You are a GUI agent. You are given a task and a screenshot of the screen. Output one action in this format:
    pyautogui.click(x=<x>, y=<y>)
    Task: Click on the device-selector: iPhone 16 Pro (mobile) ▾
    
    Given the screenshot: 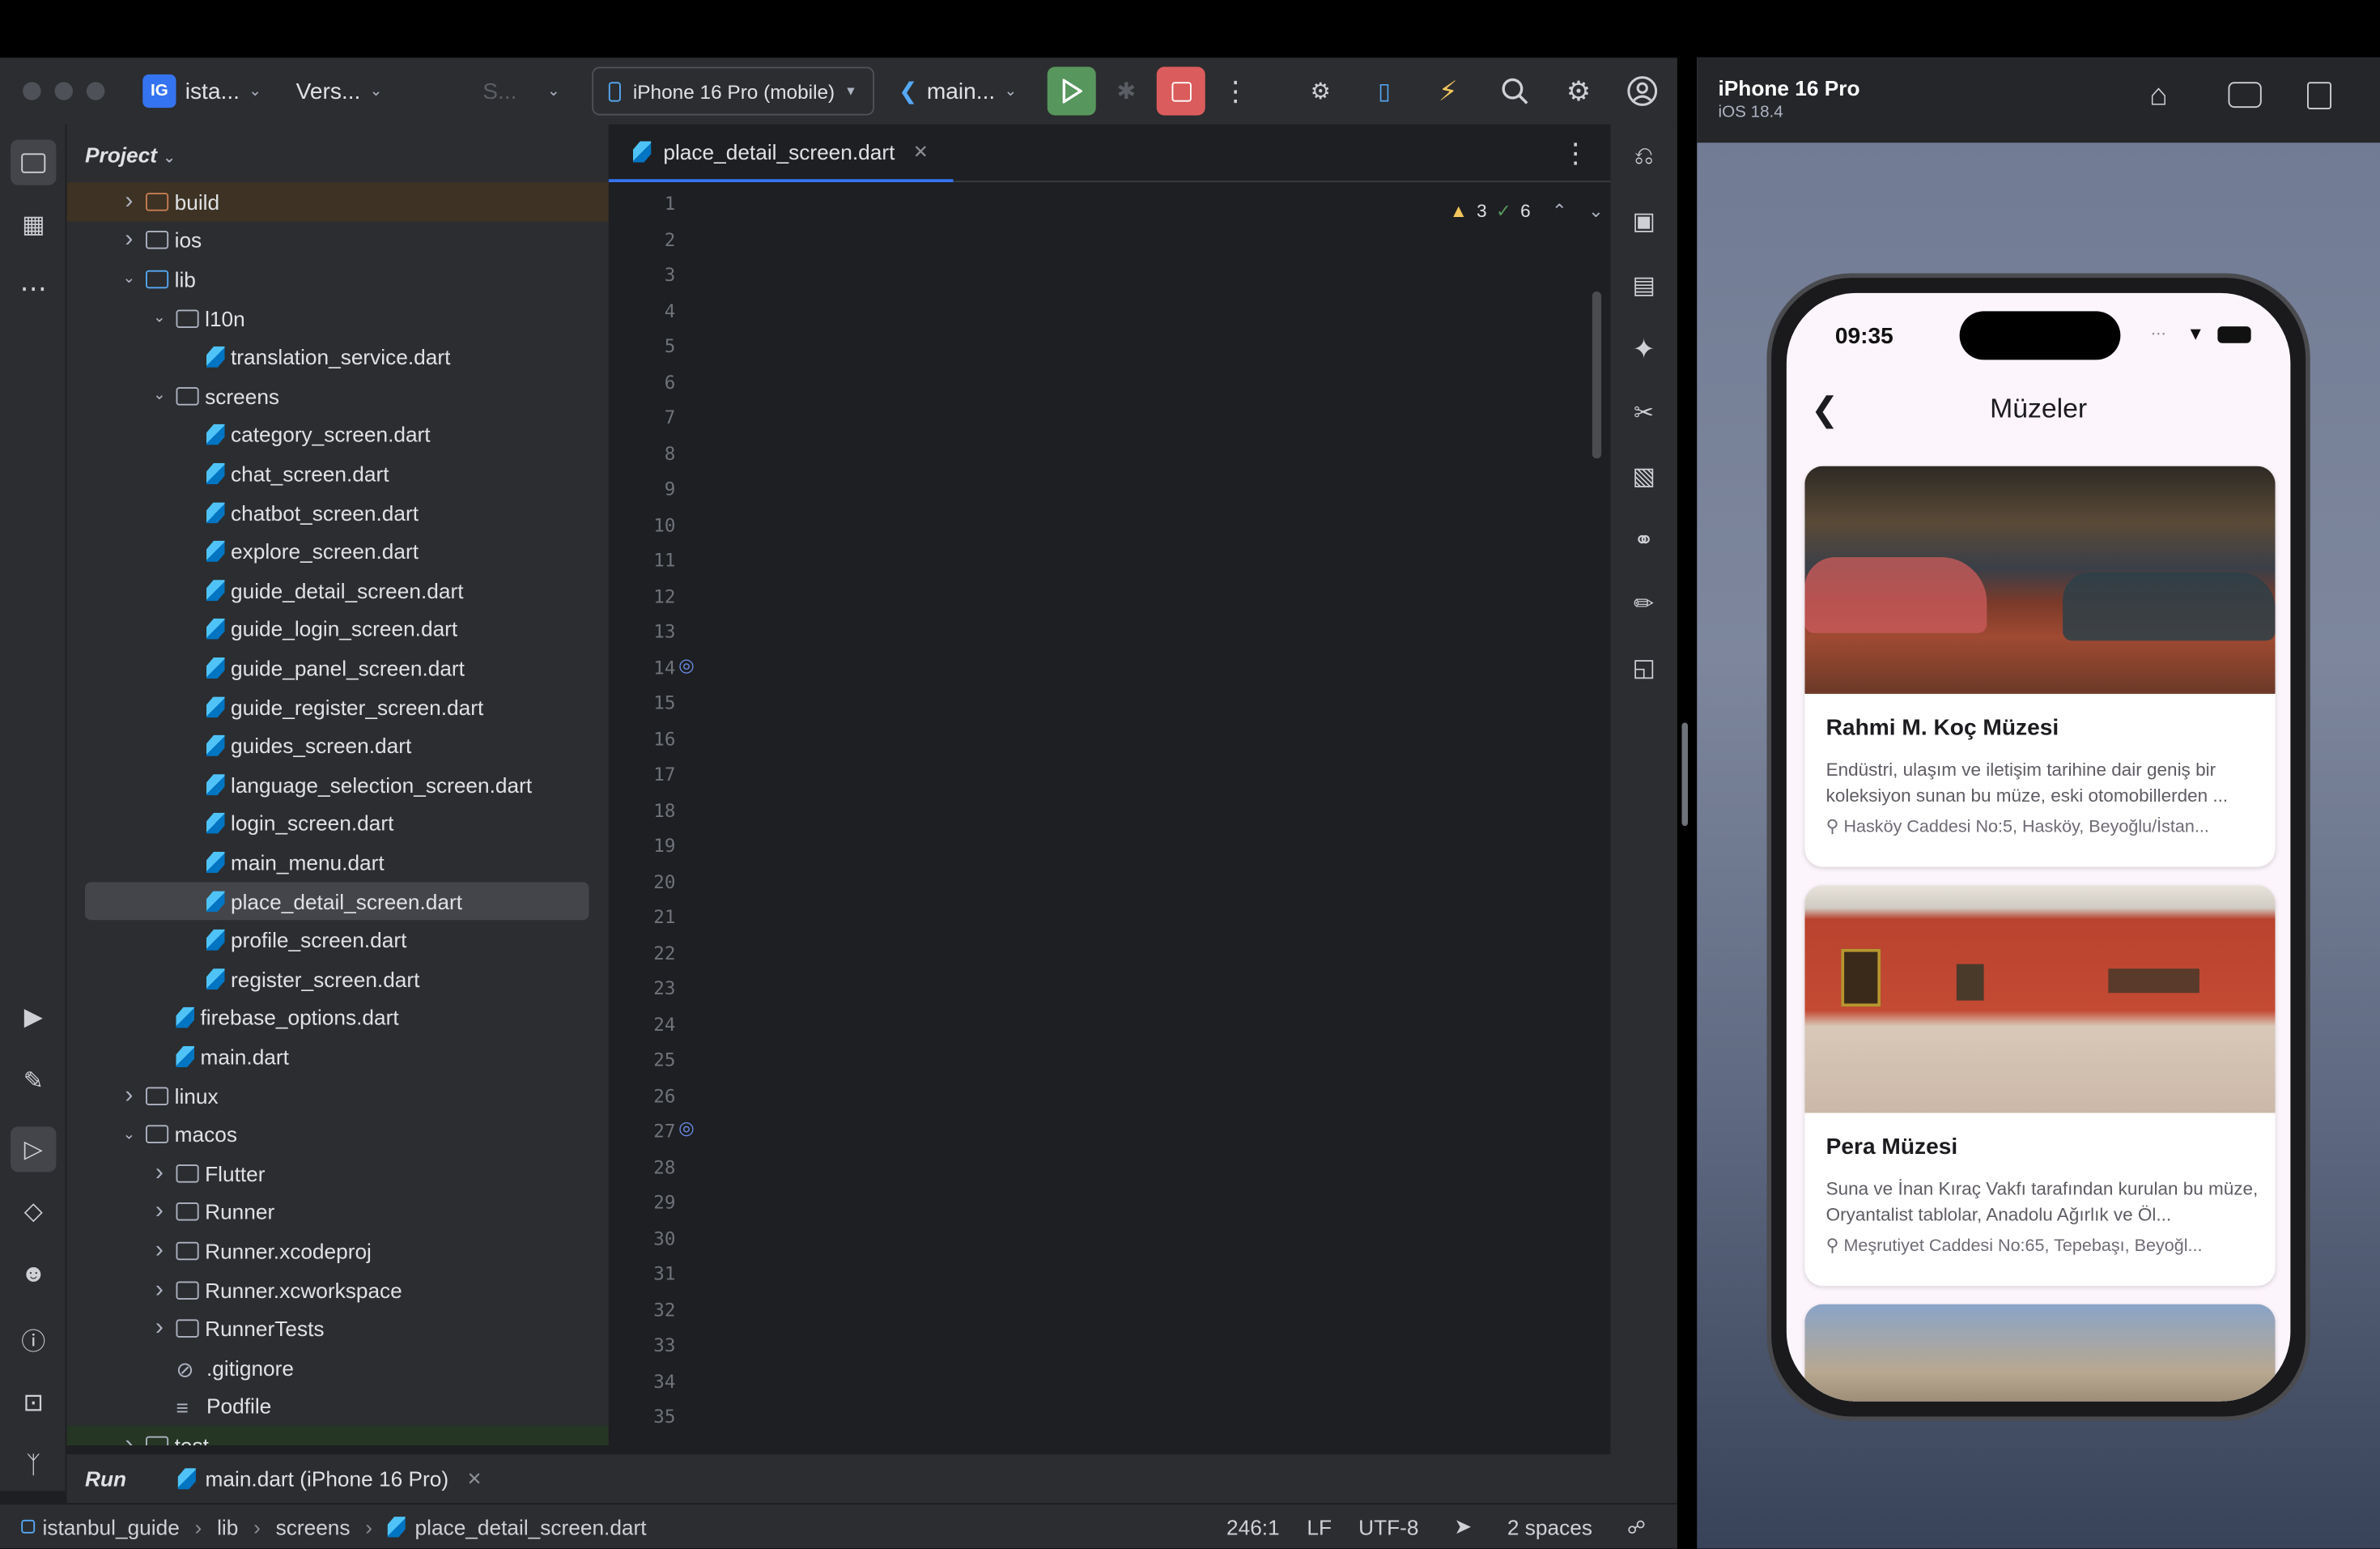 What is the action you would take?
    pyautogui.click(x=733, y=91)
    